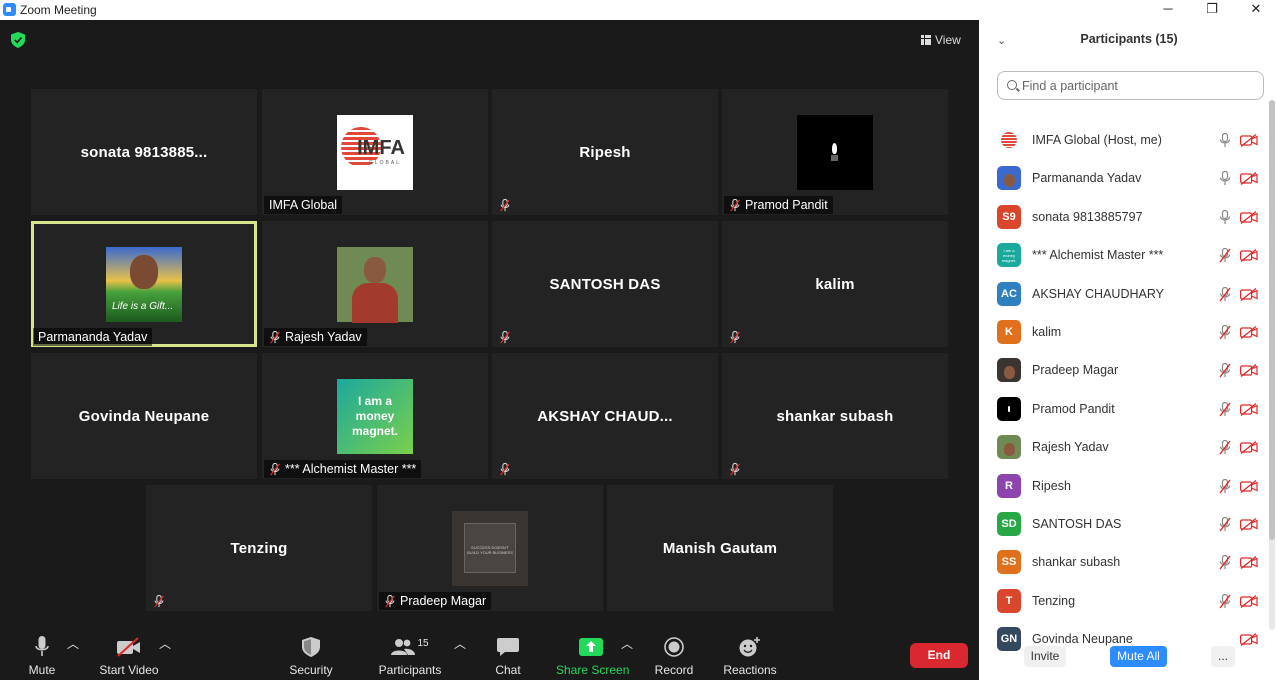 Image resolution: width=1277 pixels, height=680 pixels. Describe the element at coordinates (375, 152) in the screenshot. I see `video-tile: IMFA GLOBAL IMFA Global` at that location.